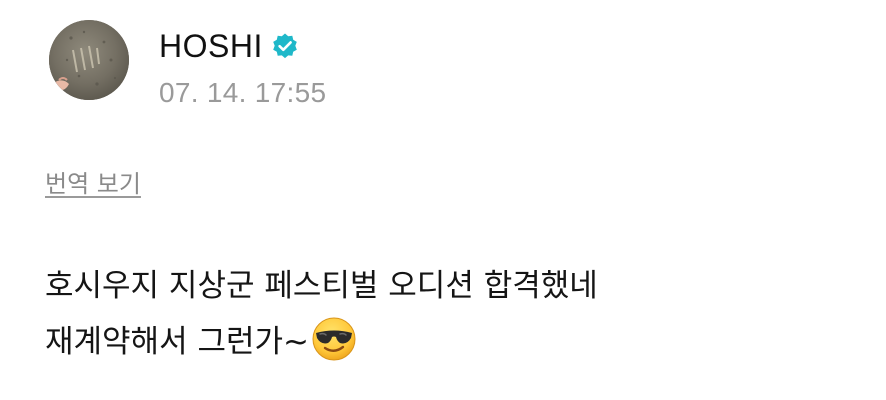 Image resolution: width=886 pixels, height=400 pixels. What do you see at coordinates (93, 184) in the screenshot?
I see `translate-link: 번역 보기` at bounding box center [93, 184].